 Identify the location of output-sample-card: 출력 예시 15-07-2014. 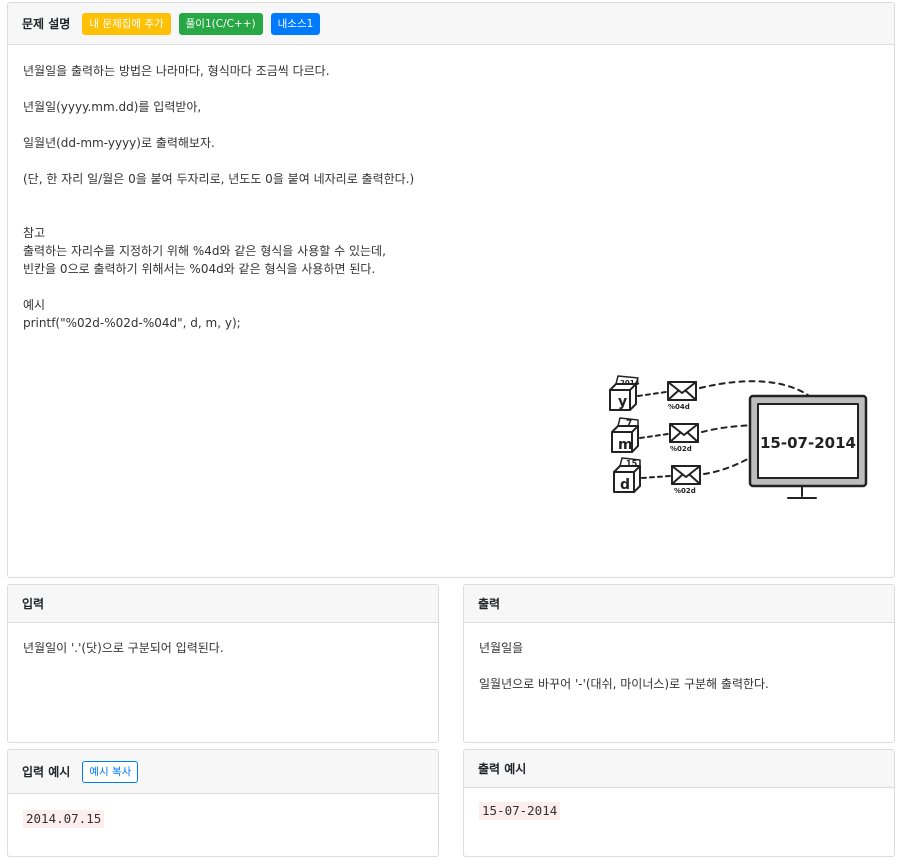
(679, 803).